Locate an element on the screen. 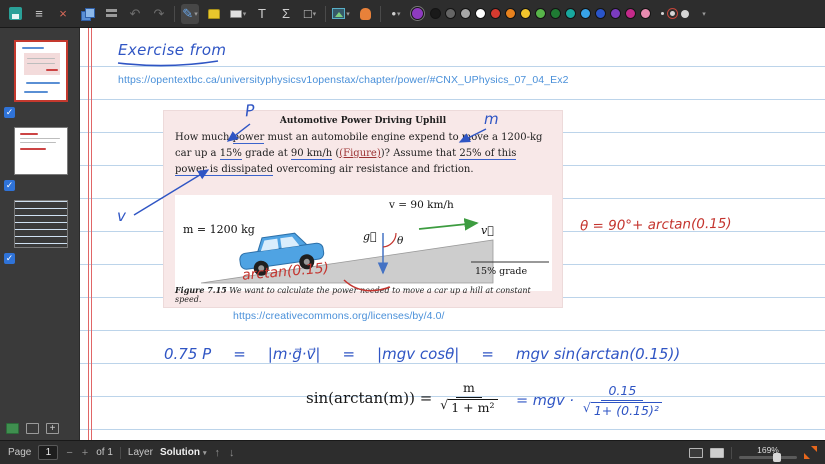 Image resolution: width=825 pixels, height=464 pixels. page-decrement-button: − is located at coordinates (69, 453).